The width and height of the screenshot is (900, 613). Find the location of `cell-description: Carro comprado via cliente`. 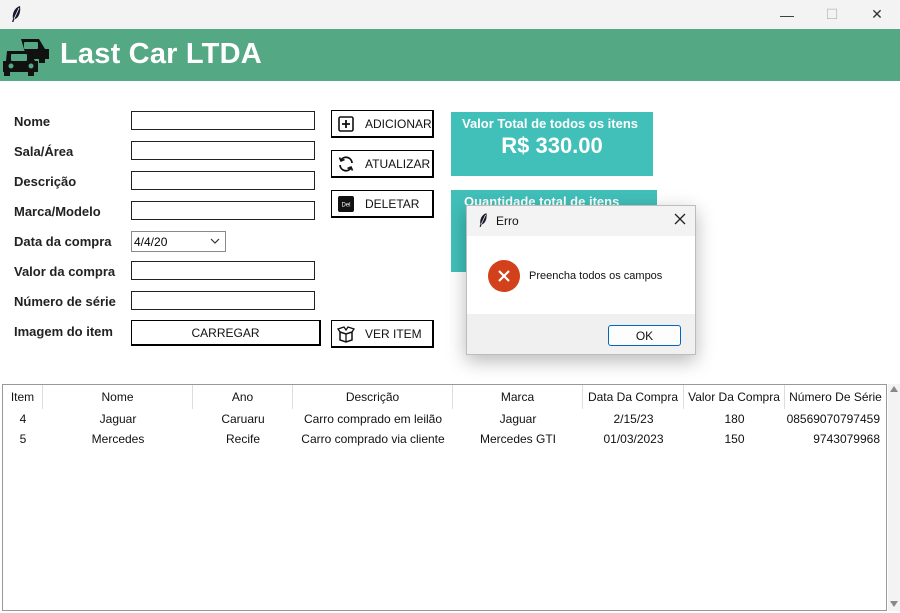

cell-description: Carro comprado via cliente is located at coordinates (373, 439).